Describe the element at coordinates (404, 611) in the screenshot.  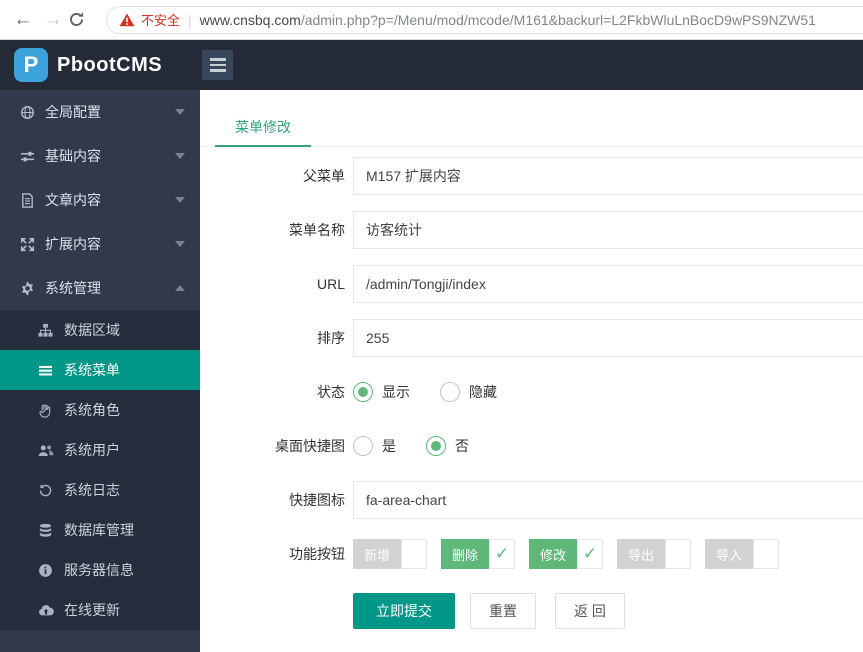
I see `submit-button: 立即提交` at that location.